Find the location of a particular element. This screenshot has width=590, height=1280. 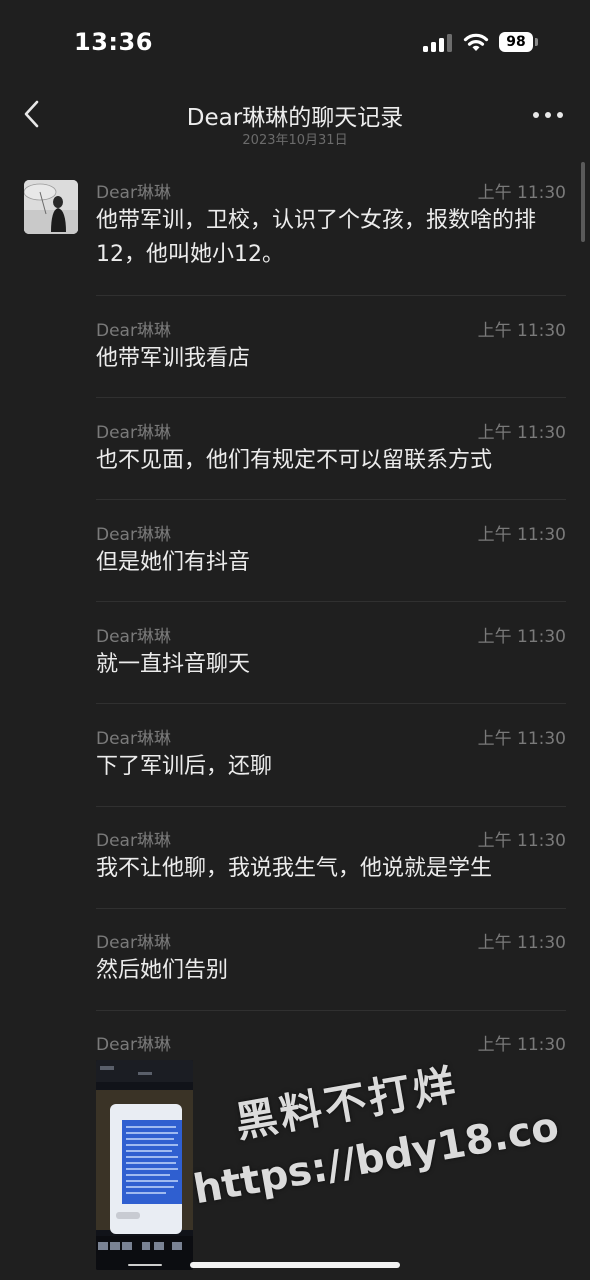

message-item: Dear琳琳 上午 11:30 也不见面，他们有规定不可以留联系方式 is located at coordinates (331, 449).